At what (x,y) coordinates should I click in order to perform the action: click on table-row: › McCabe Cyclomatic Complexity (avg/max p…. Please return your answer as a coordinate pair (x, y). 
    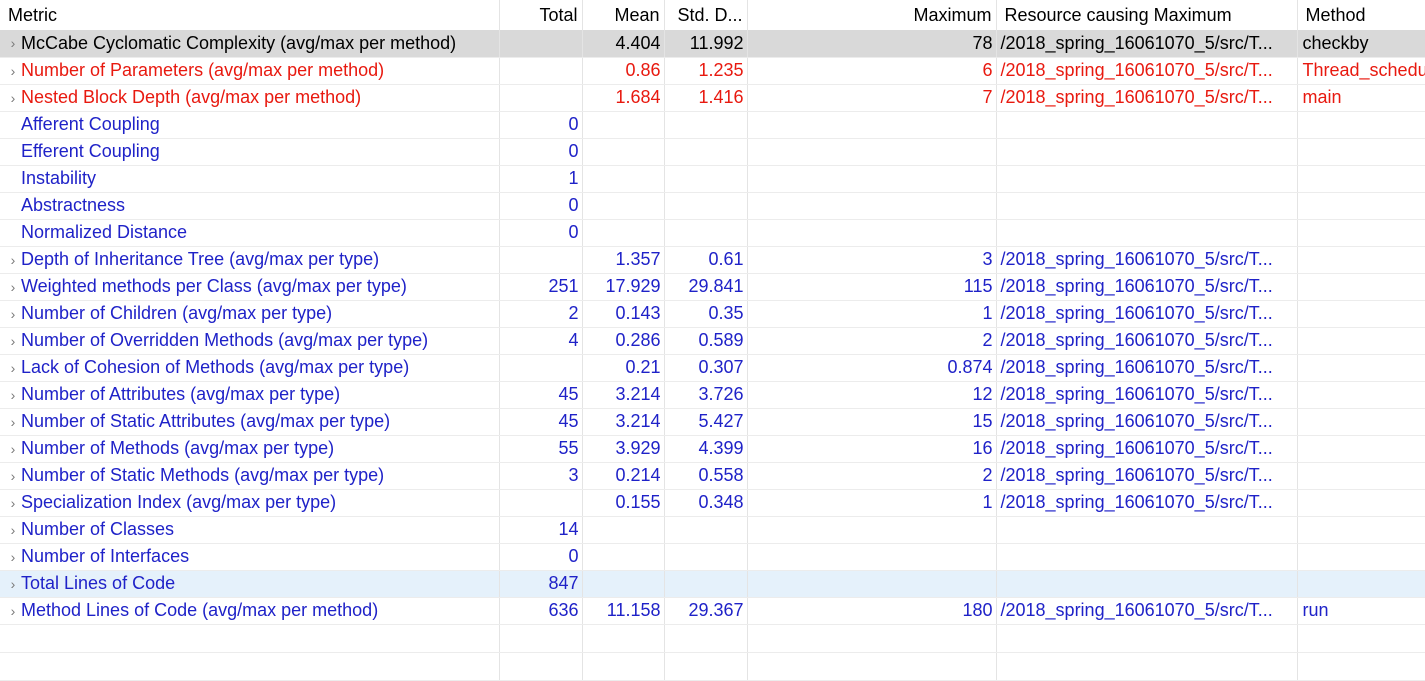
    Looking at the image, I should click on (712, 44).